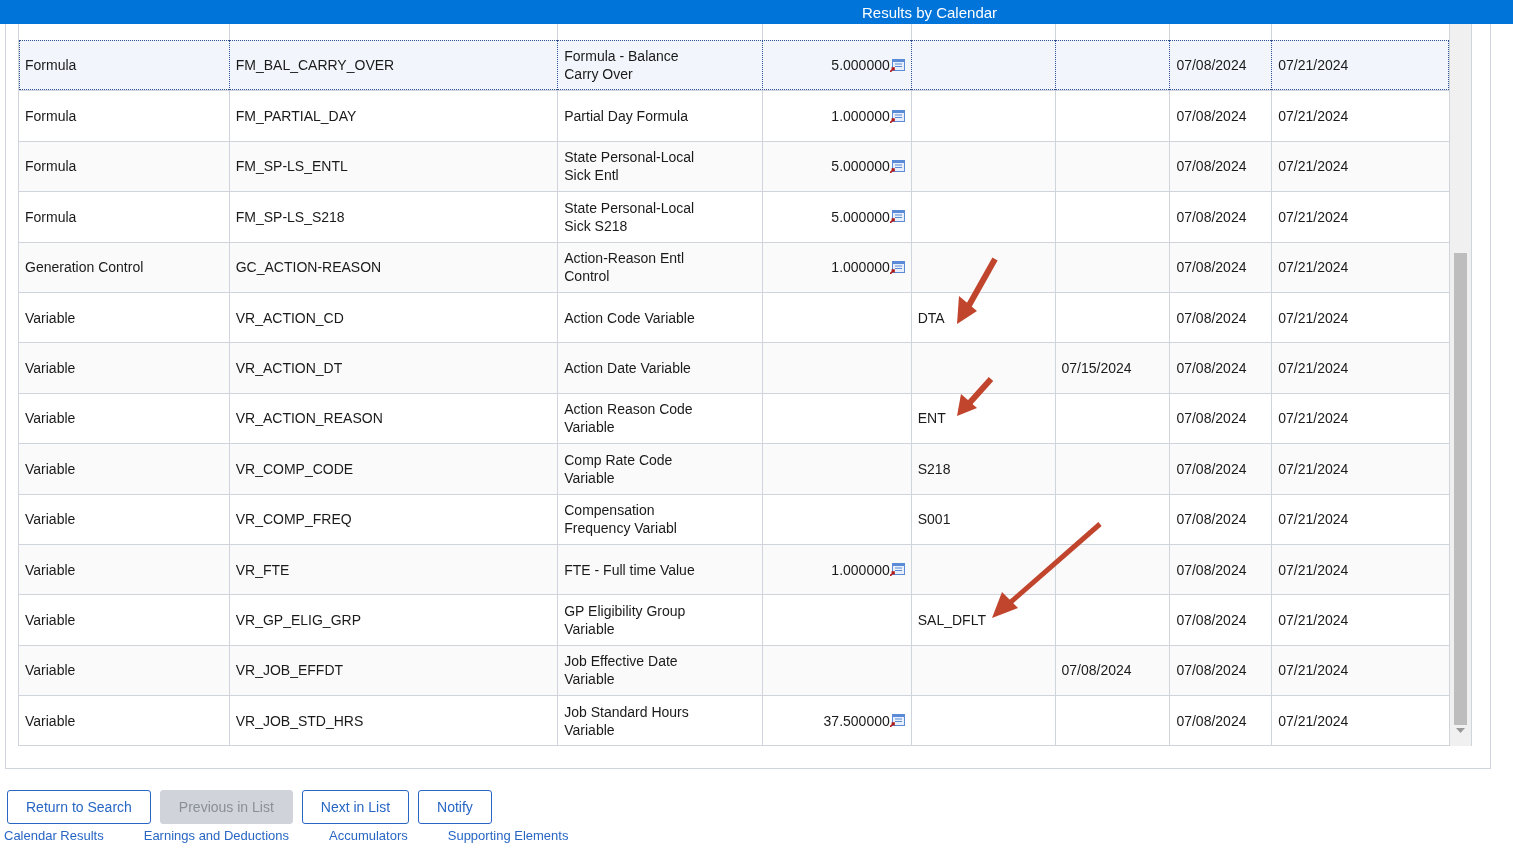  Describe the element at coordinates (934, 468) in the screenshot. I see `table-cell: S218` at that location.